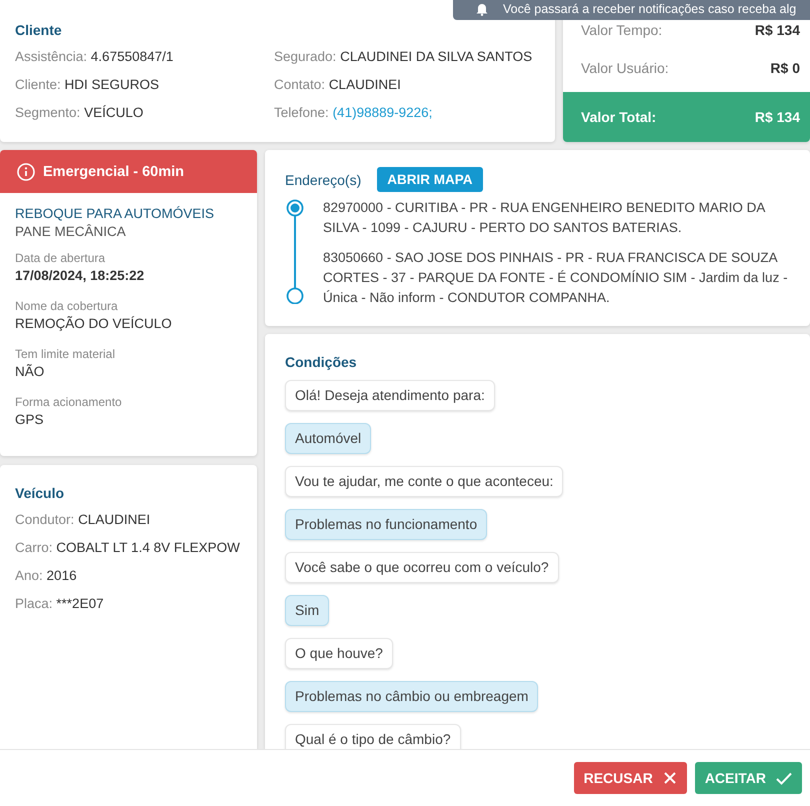  I want to click on value-amount: R$ 134, so click(777, 30).